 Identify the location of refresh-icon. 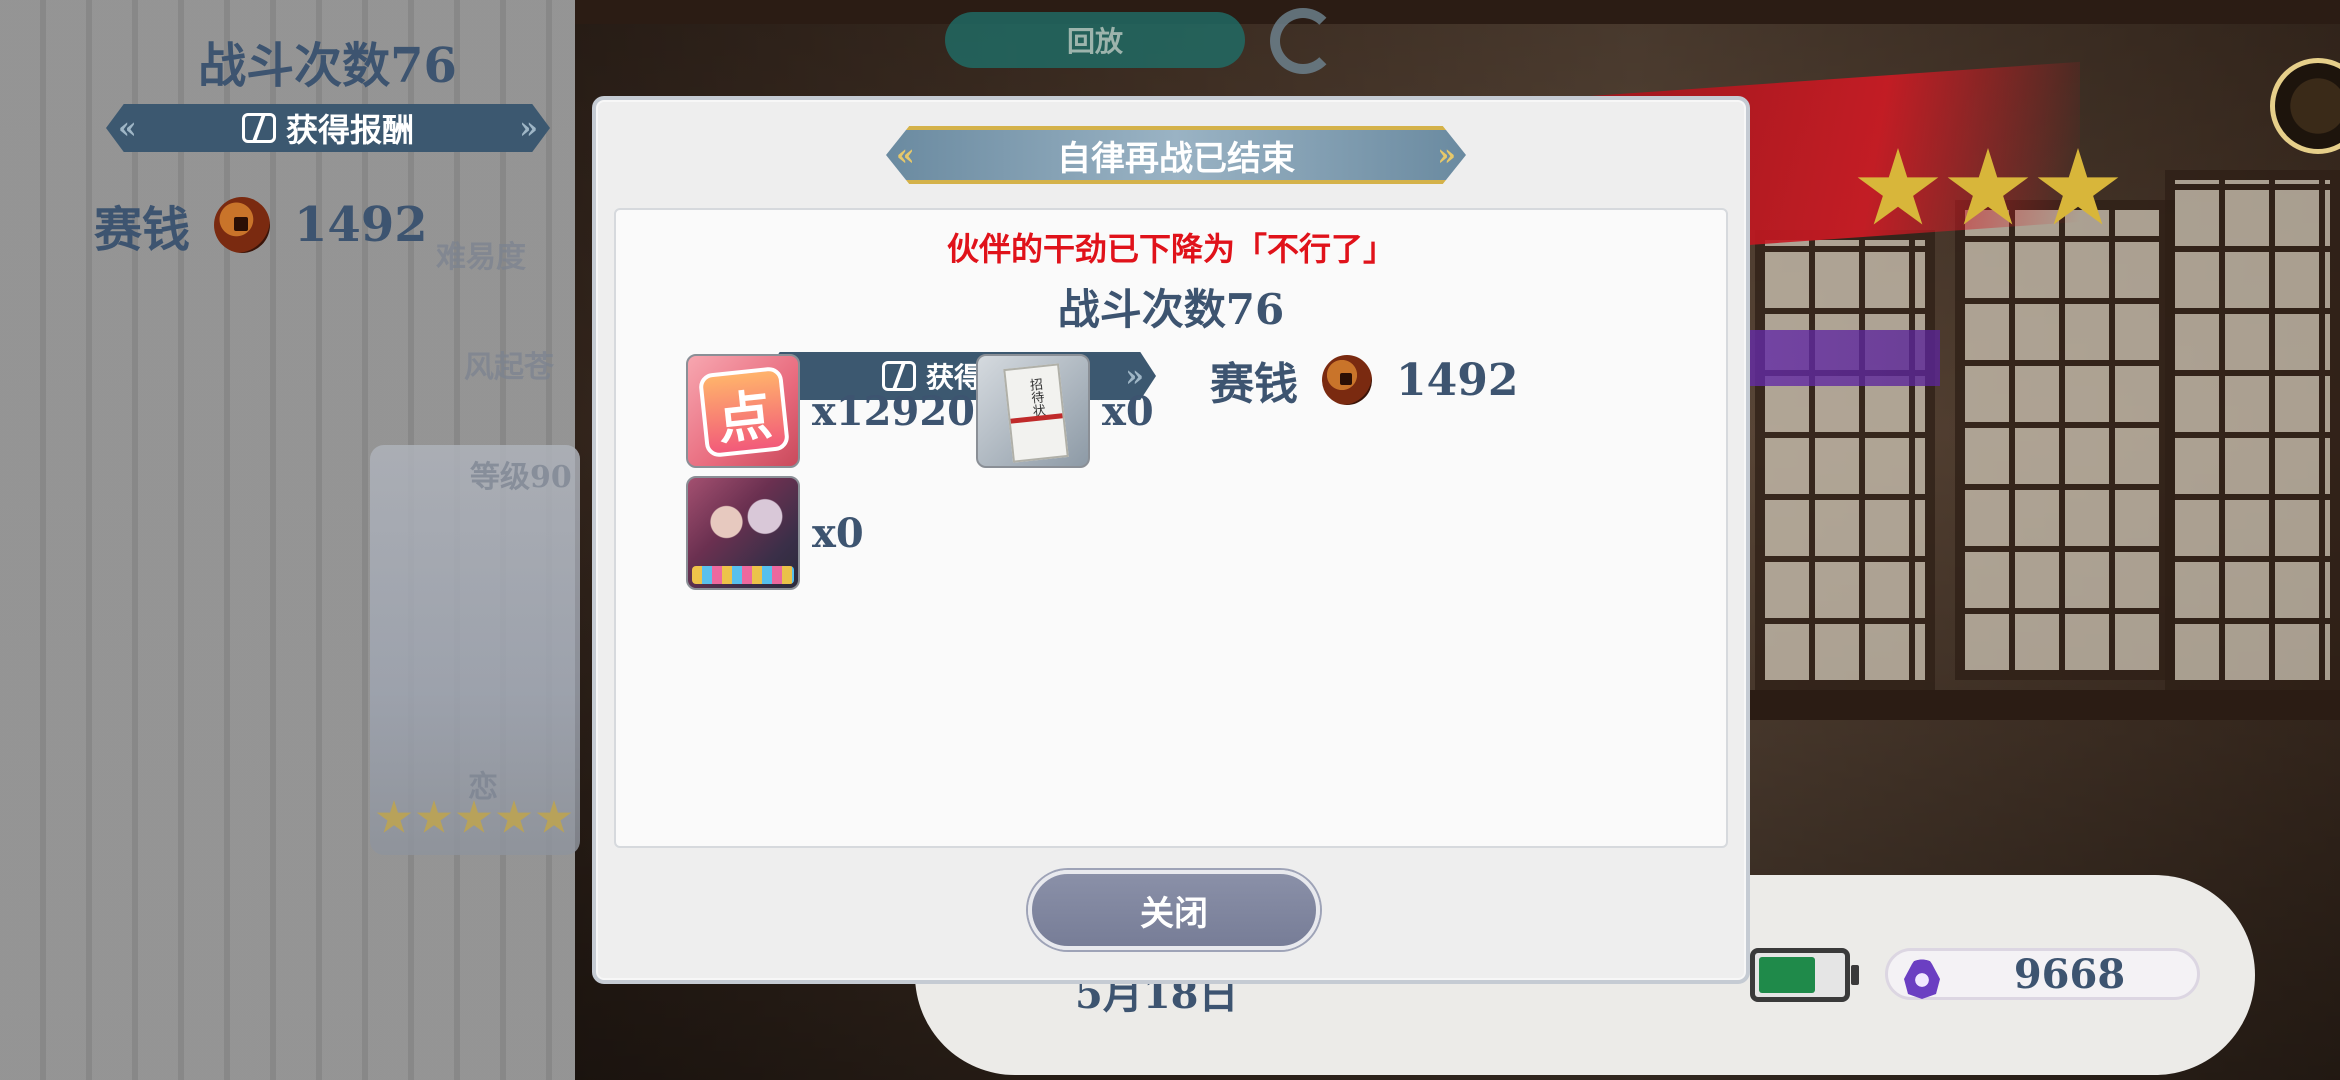
(1303, 41).